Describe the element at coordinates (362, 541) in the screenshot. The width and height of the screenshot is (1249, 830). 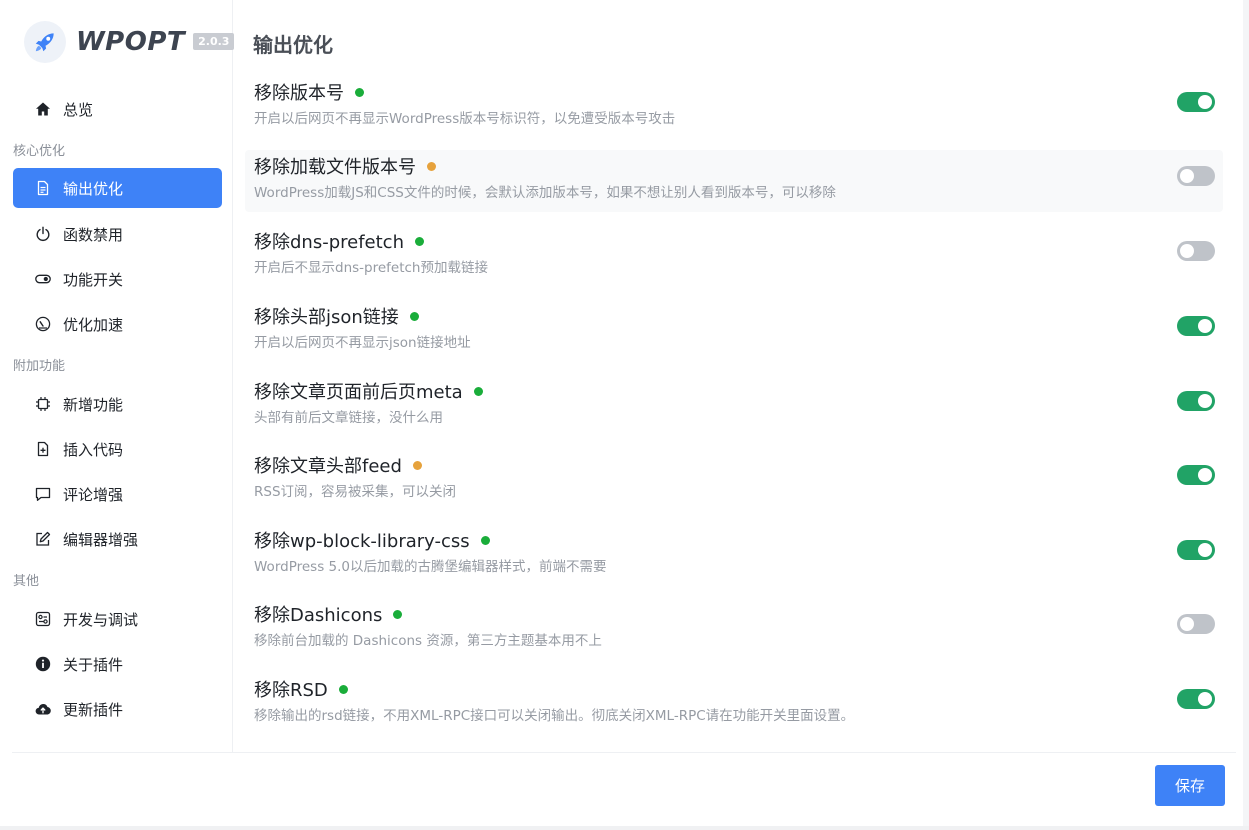
I see `setting-name: 移除wp-block-library-css` at that location.